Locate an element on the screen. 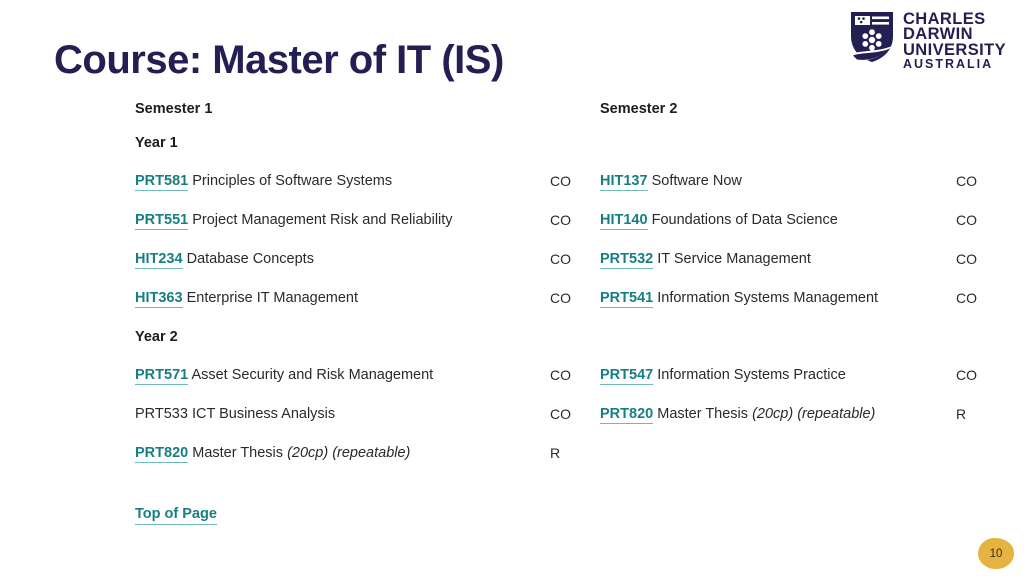 The height and width of the screenshot is (576, 1024). unit-code-link: PRT551 is located at coordinates (162, 221).